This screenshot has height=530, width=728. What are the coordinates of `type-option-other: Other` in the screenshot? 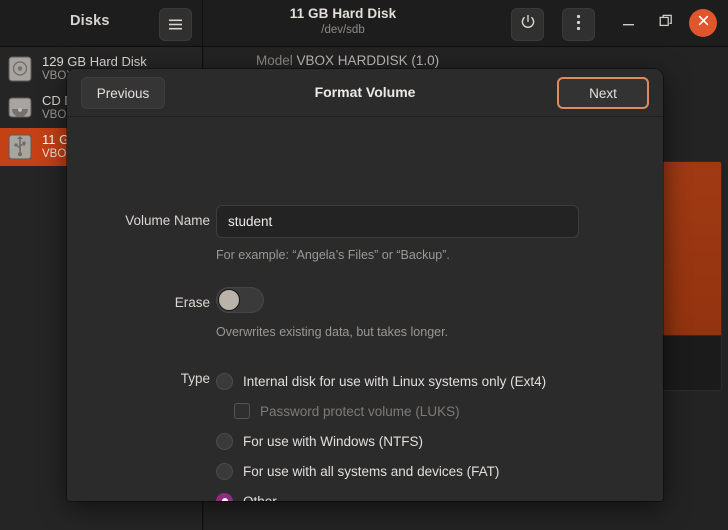 It's located at (246, 495).